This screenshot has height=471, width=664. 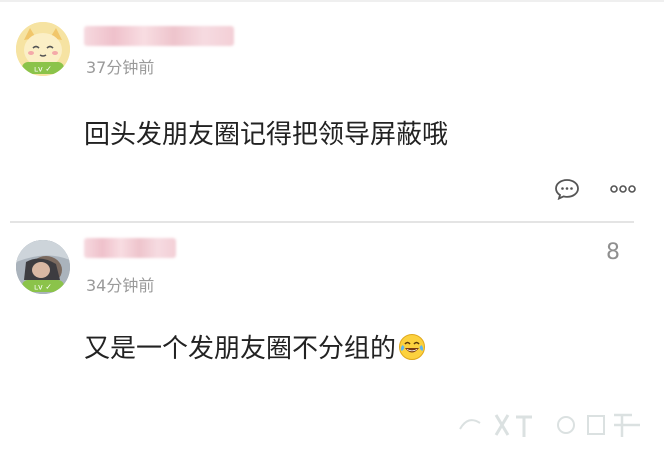 I want to click on more-icon, so click(x=623, y=189).